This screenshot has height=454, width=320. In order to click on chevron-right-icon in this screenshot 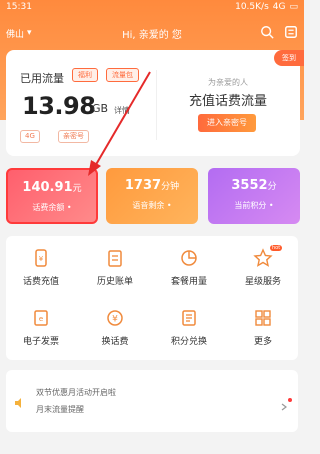, I will do `click(284, 403)`.